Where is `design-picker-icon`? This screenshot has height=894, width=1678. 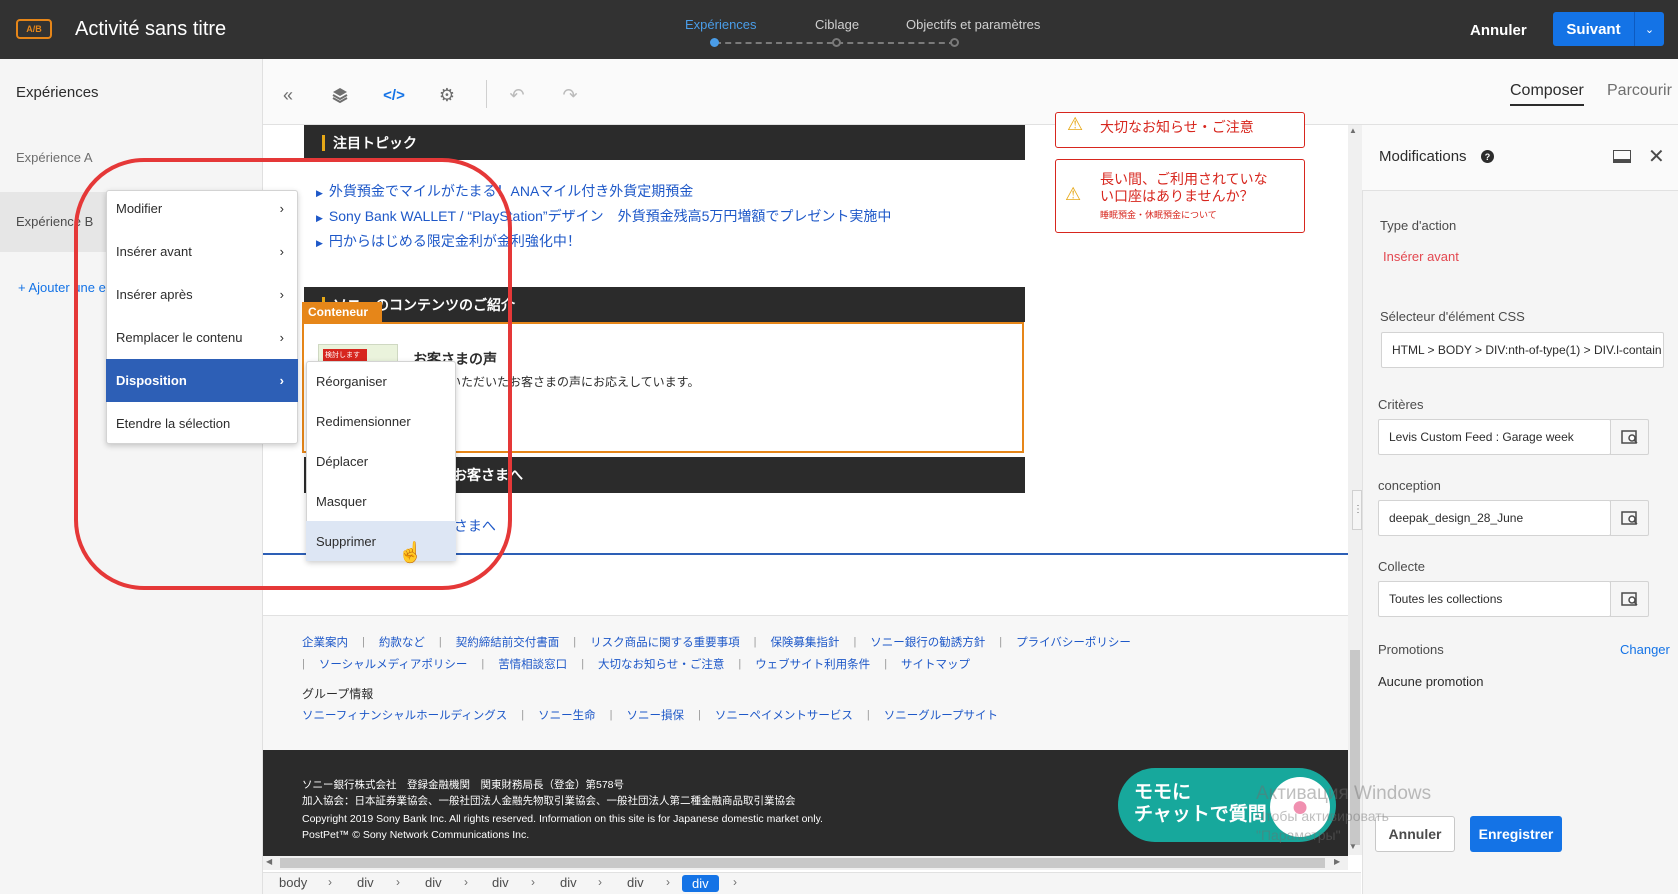 design-picker-icon is located at coordinates (1629, 518).